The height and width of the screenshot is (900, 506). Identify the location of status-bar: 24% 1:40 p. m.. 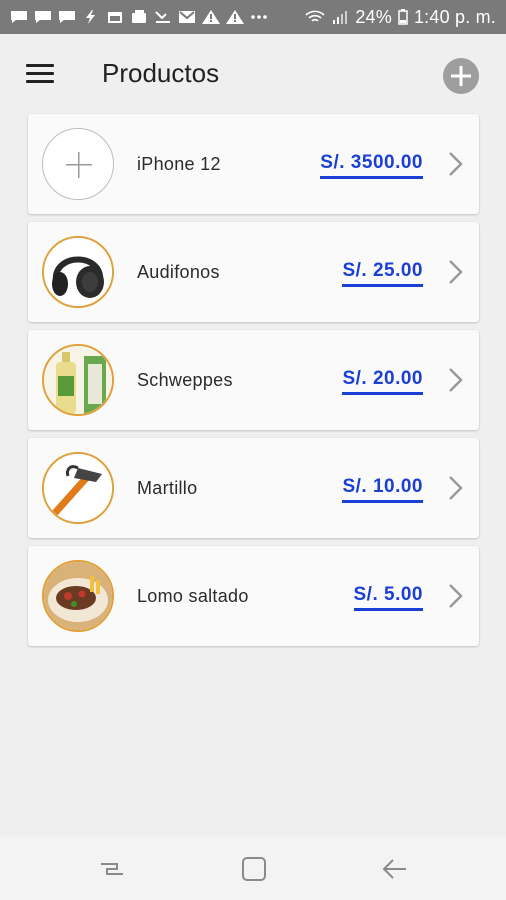
(253, 17).